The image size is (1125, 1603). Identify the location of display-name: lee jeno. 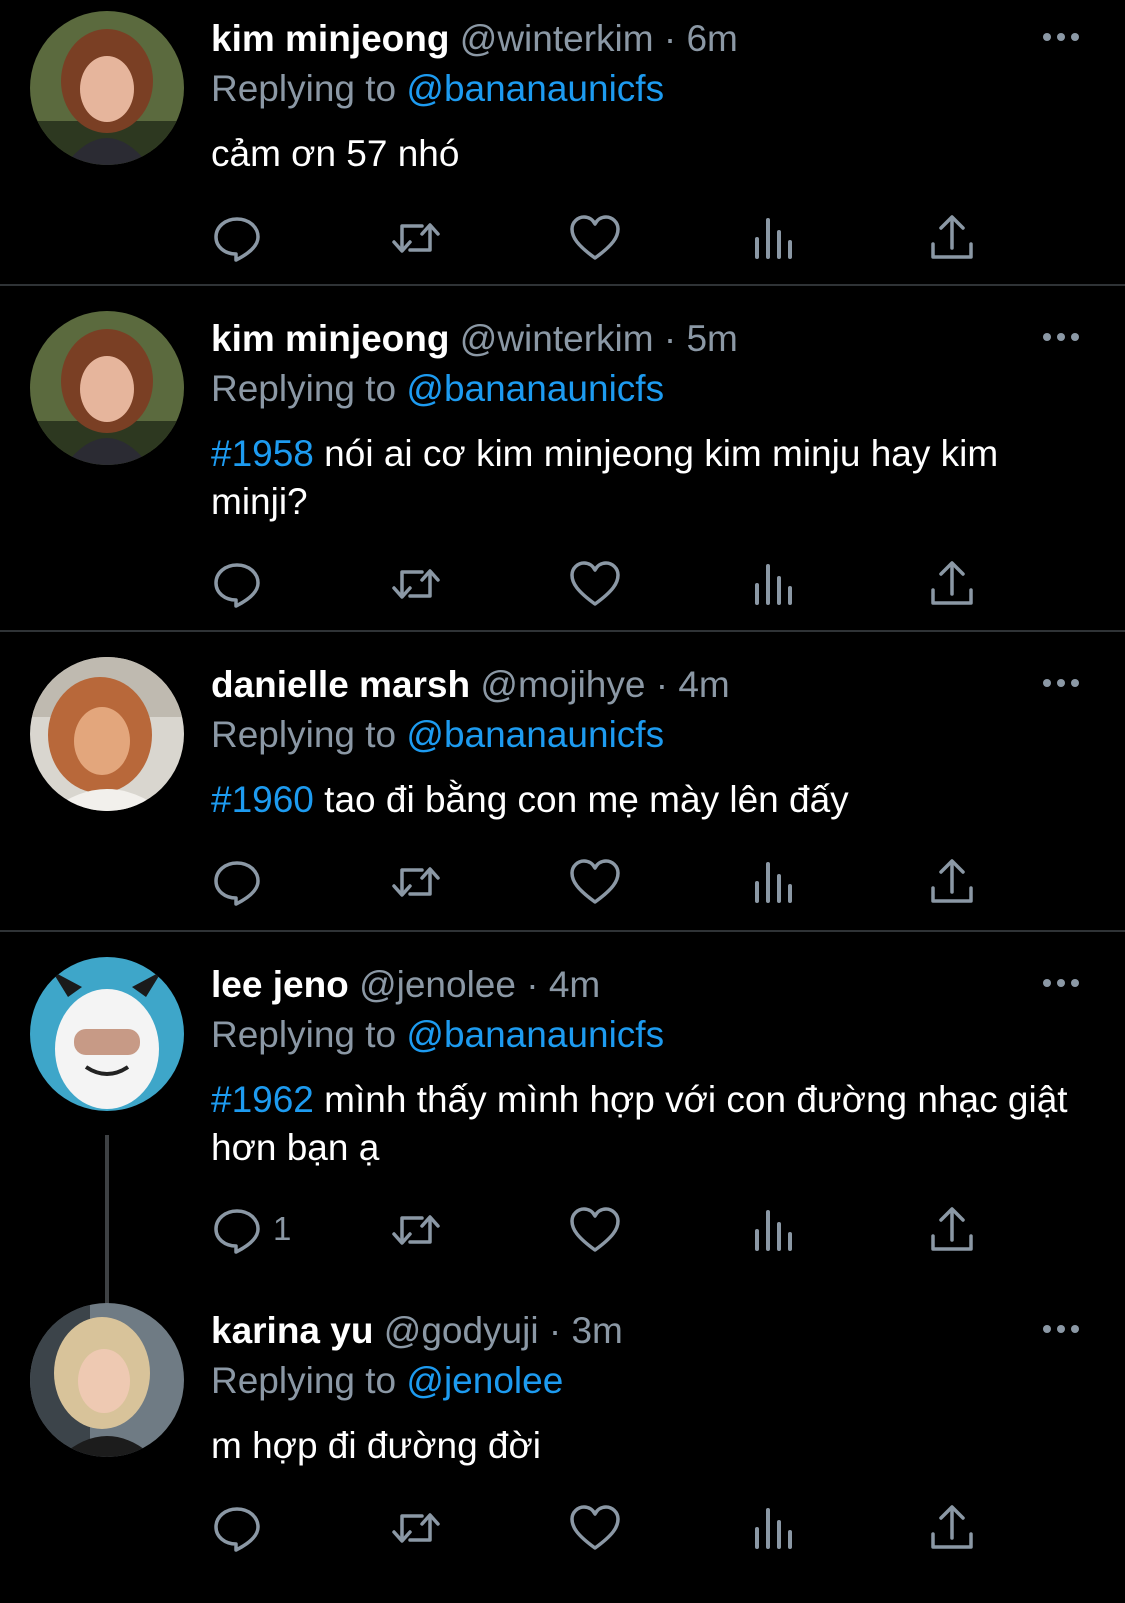
(280, 984).